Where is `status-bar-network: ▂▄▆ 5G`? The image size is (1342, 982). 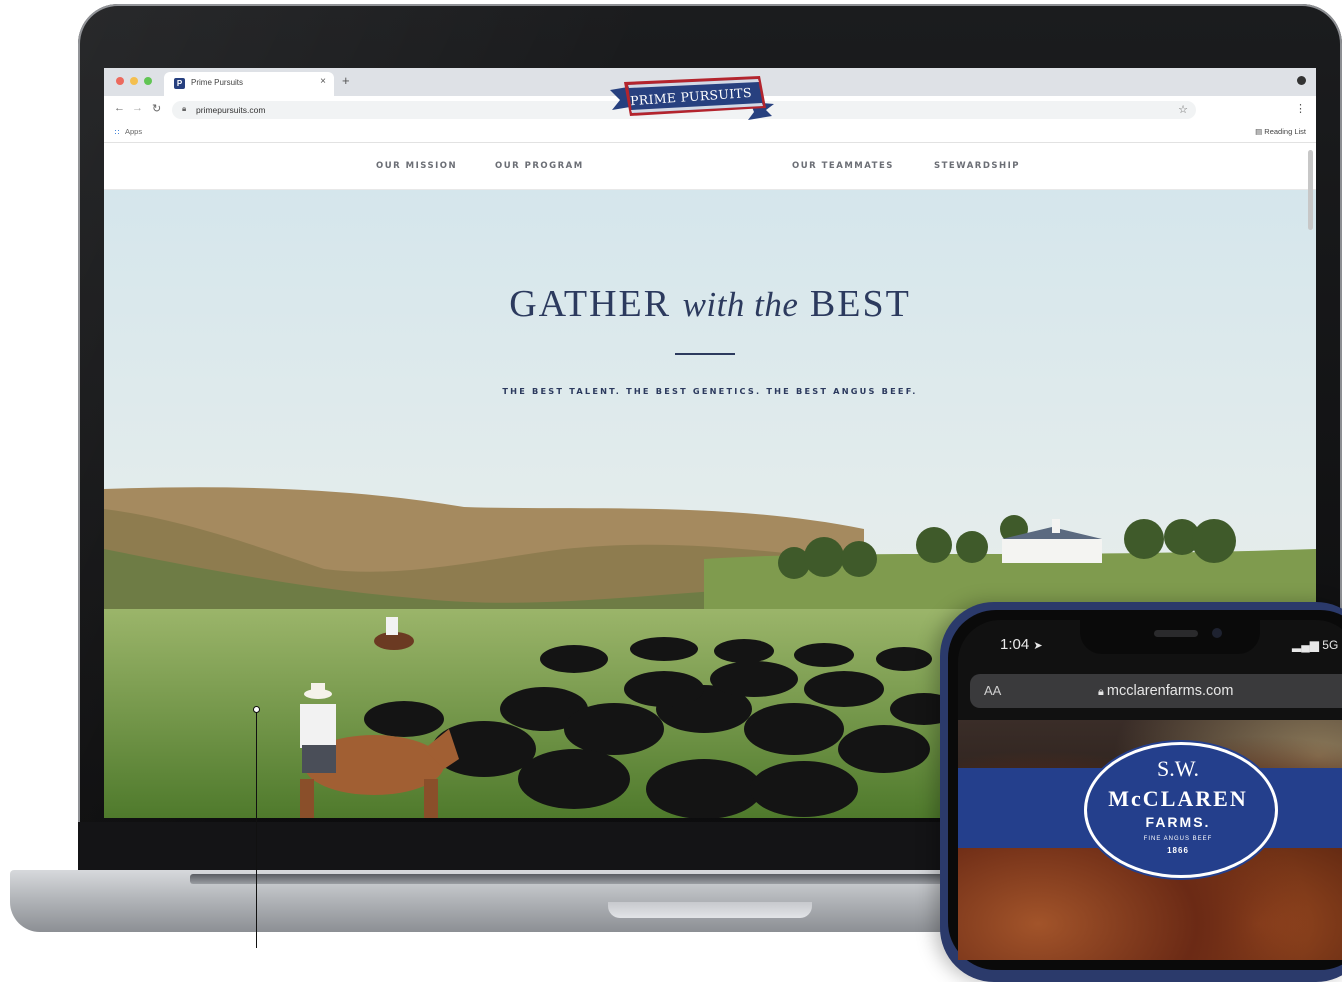
status-bar-network: ▂▄▆ 5G is located at coordinates (1315, 645).